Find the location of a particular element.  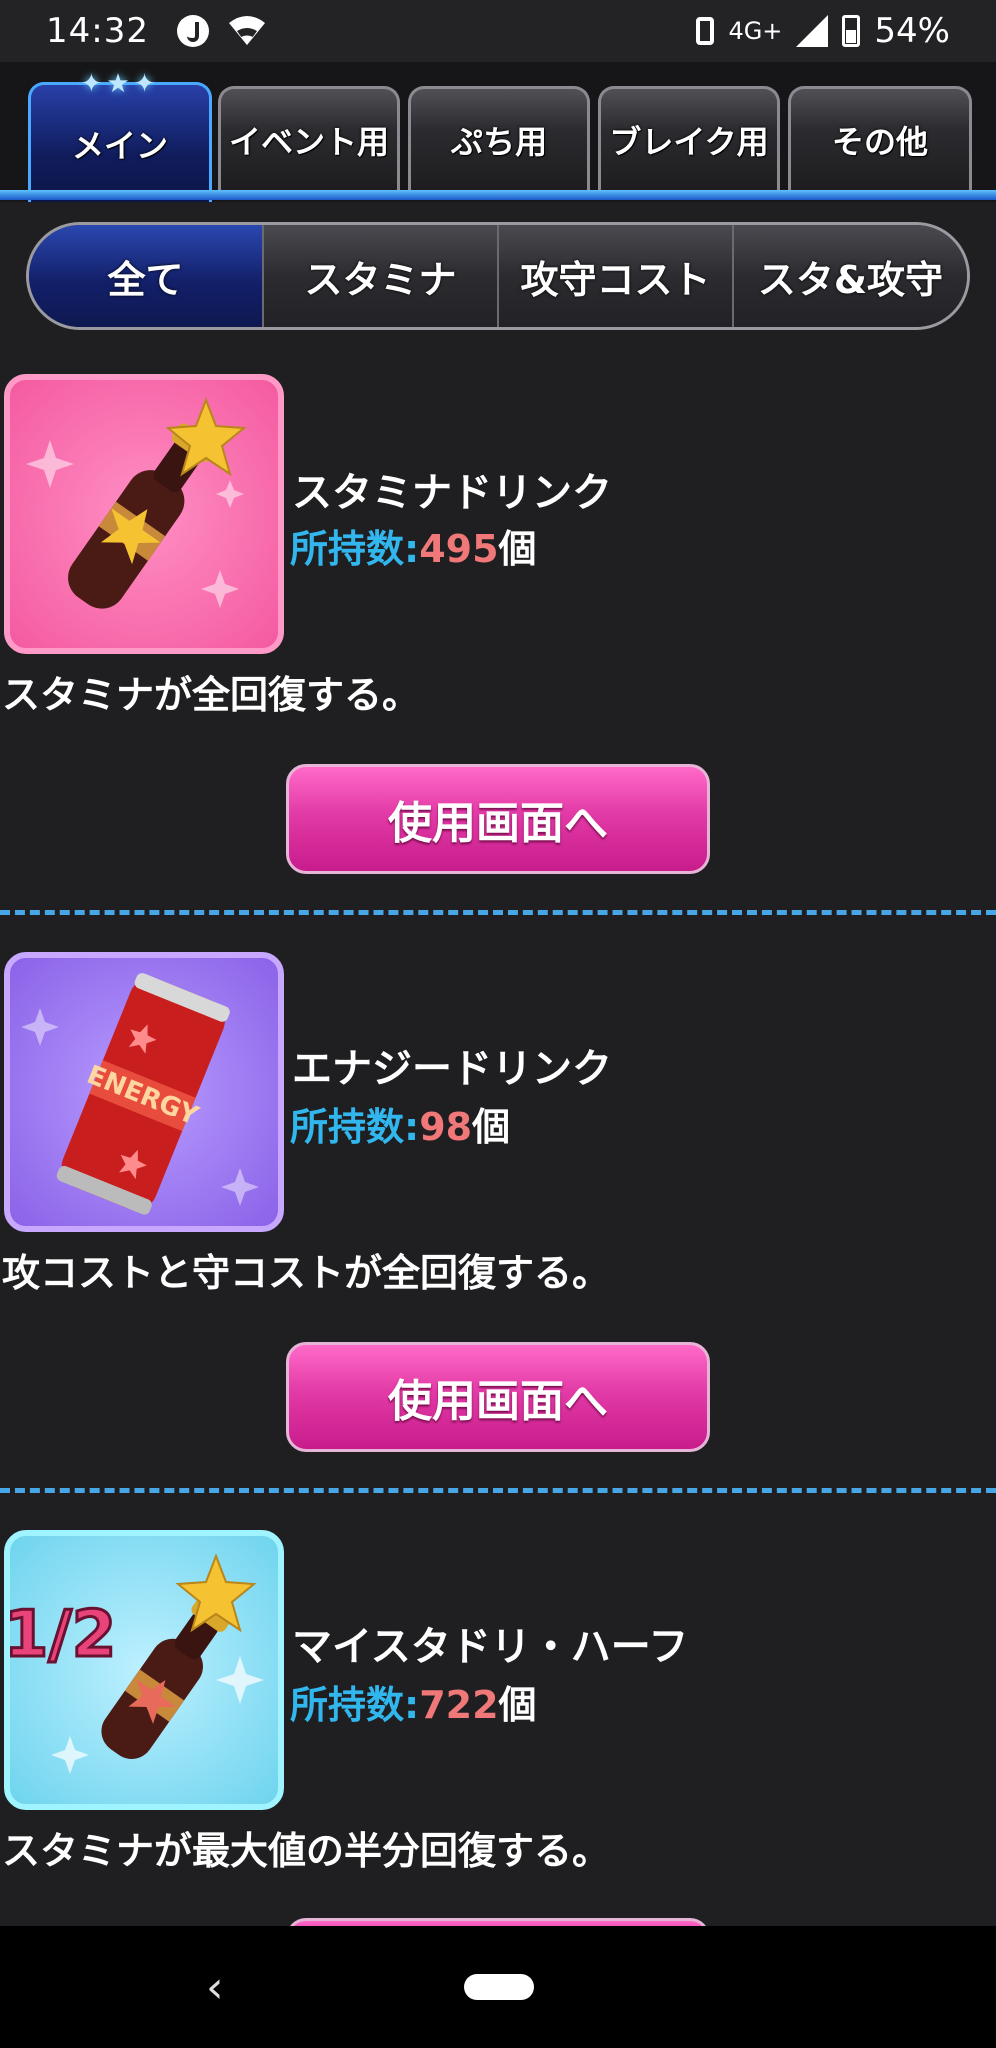

category-tabs: ✦★✦ メイン イベント用 ぷち用 ブレイク用 その他 is located at coordinates (498, 132).